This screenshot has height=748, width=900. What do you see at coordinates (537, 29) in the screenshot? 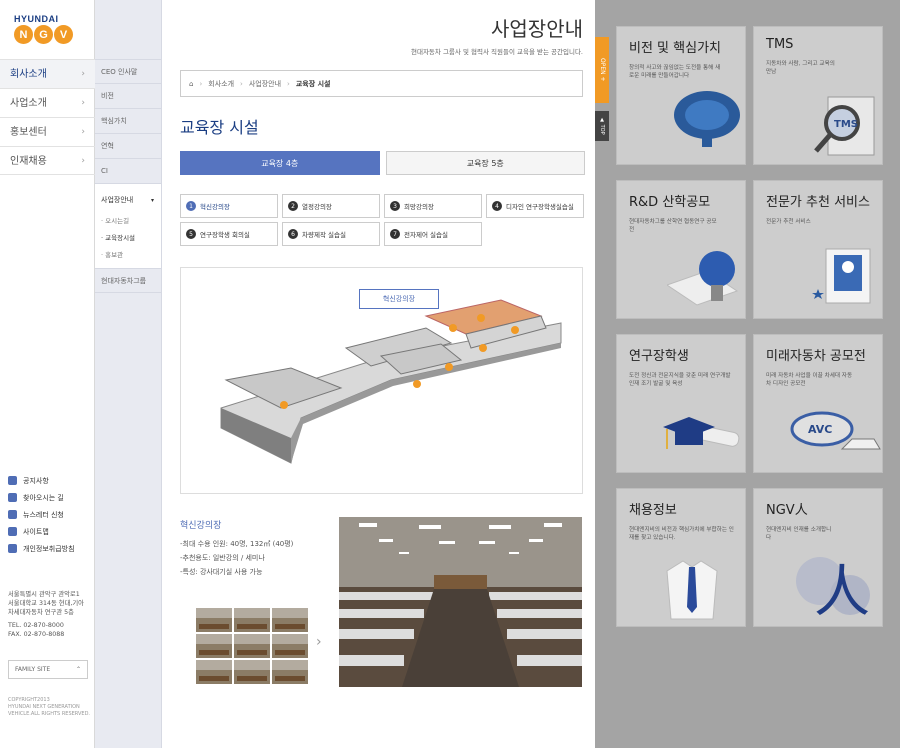
I see `page-title: 사업장안내` at bounding box center [537, 29].